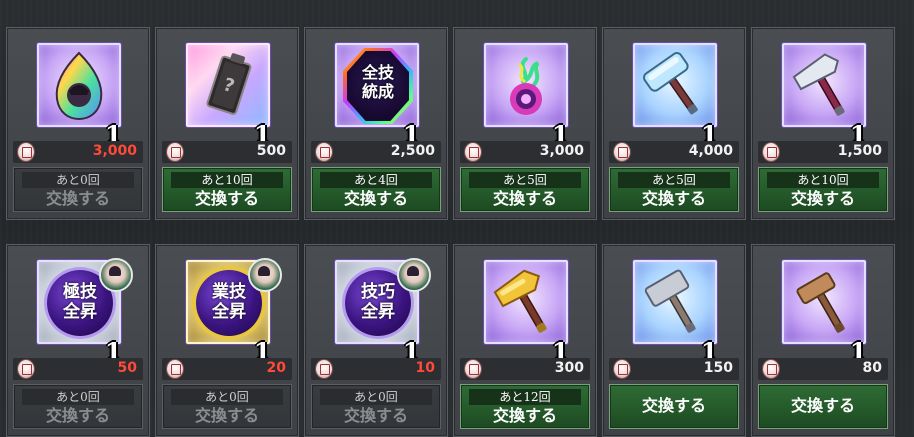 The height and width of the screenshot is (437, 914). What do you see at coordinates (823, 369) in the screenshot?
I see `price-bar: 80` at bounding box center [823, 369].